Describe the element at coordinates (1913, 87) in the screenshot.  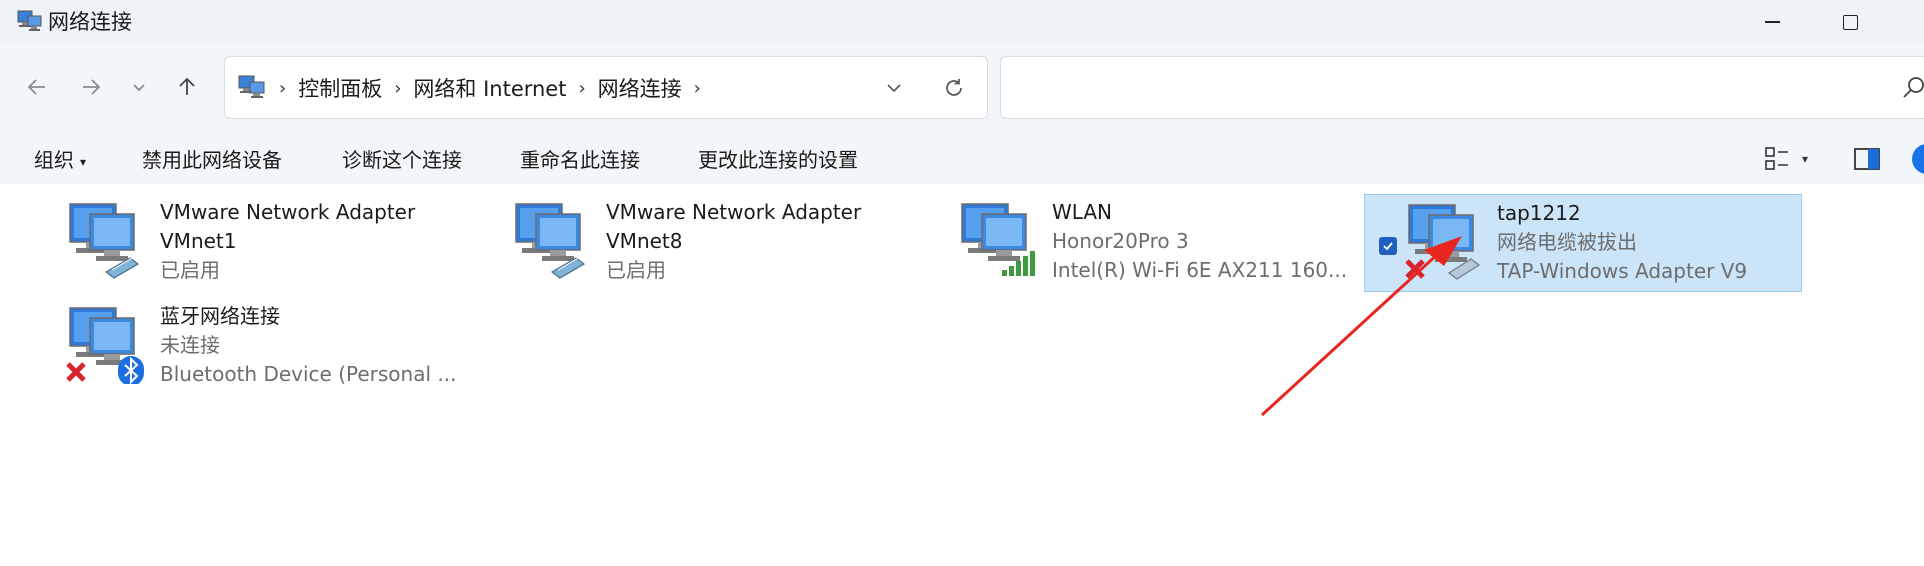
I see `search-icon` at that location.